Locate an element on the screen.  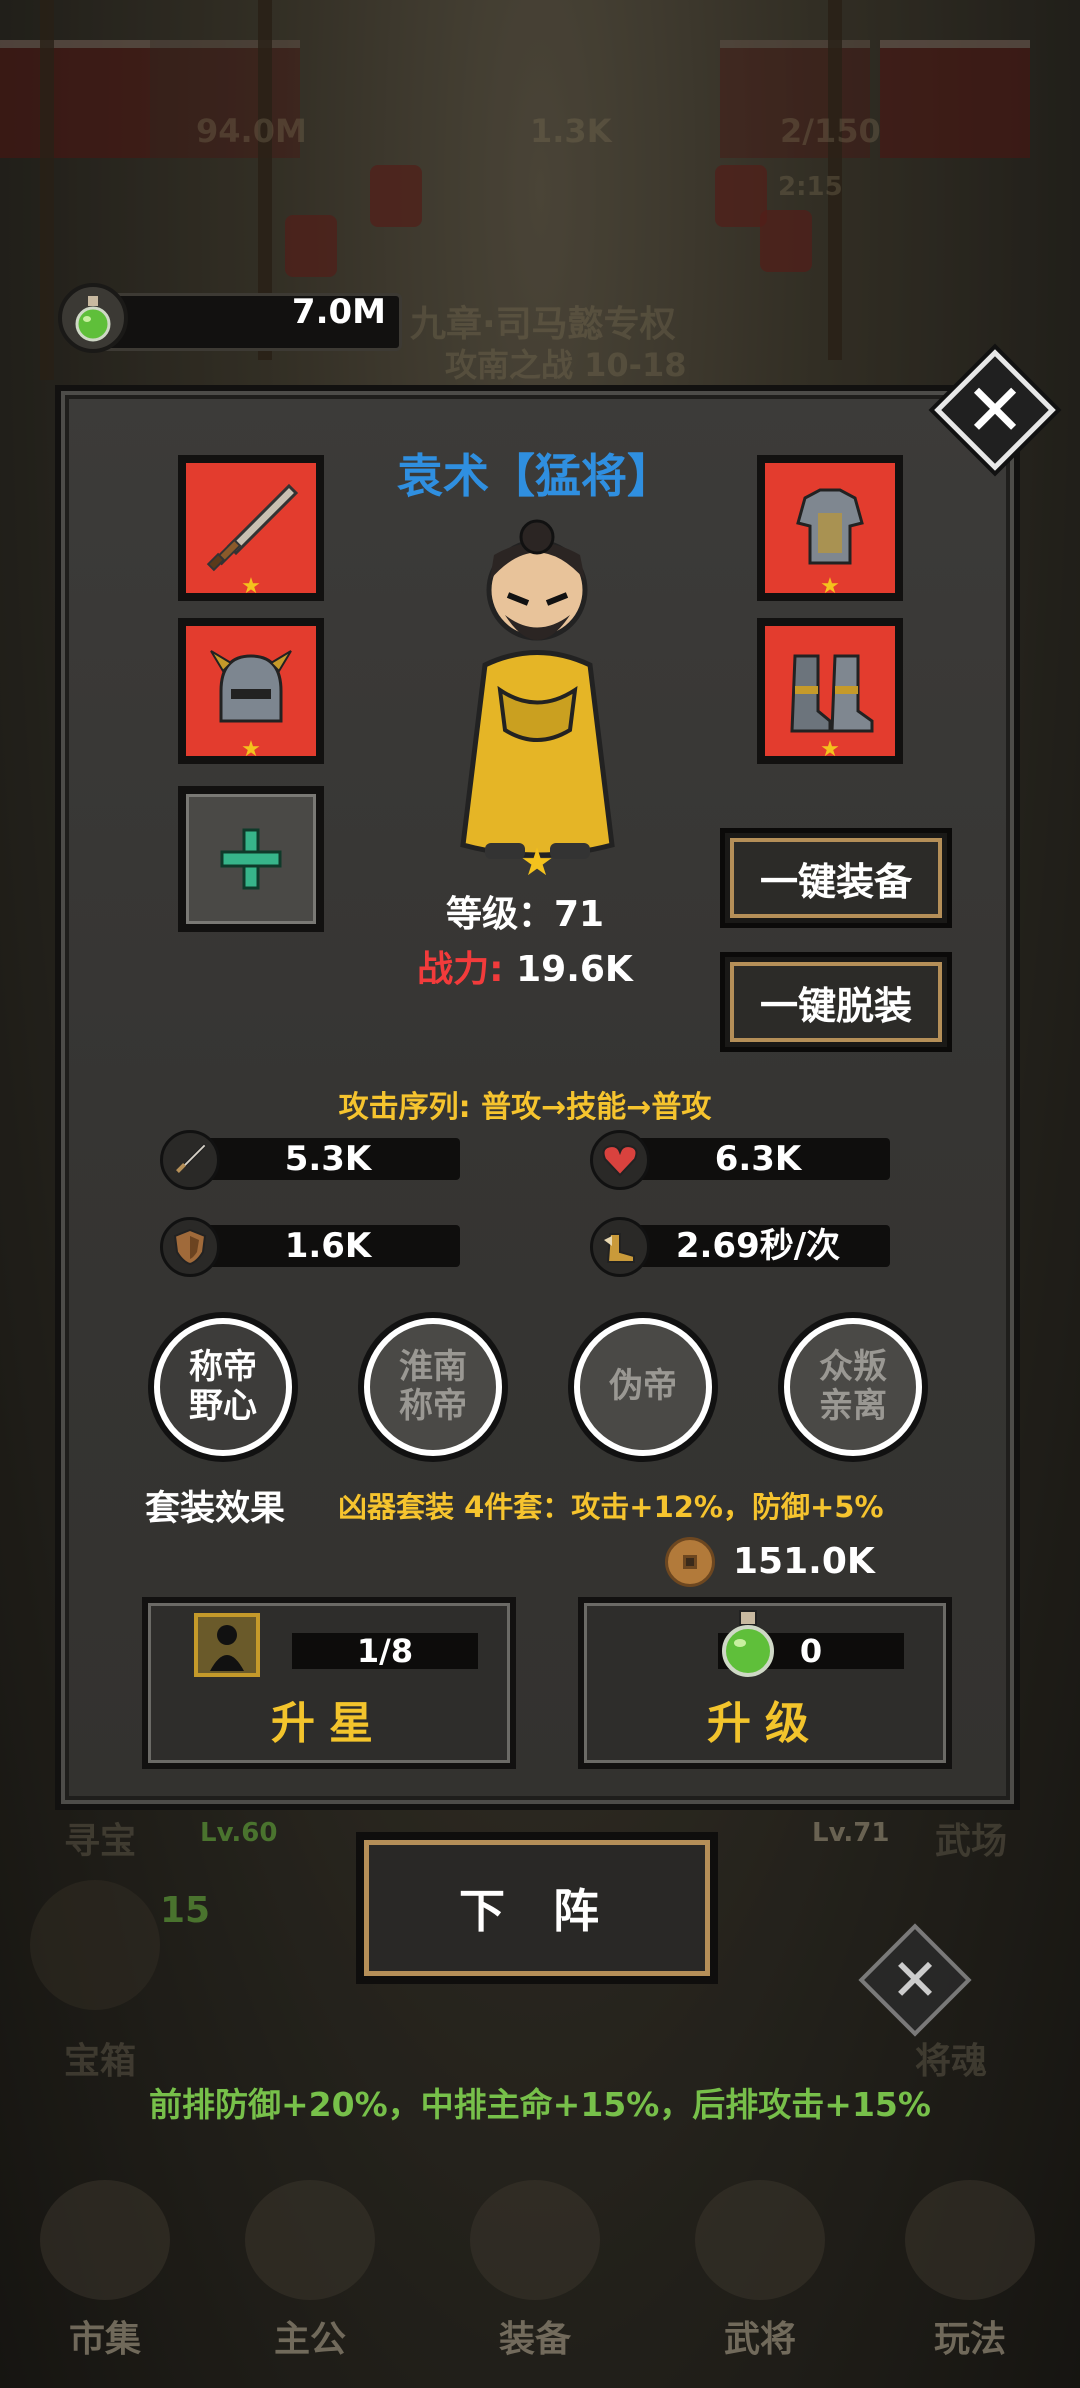
boots-slot: ★ is located at coordinates (830, 691).